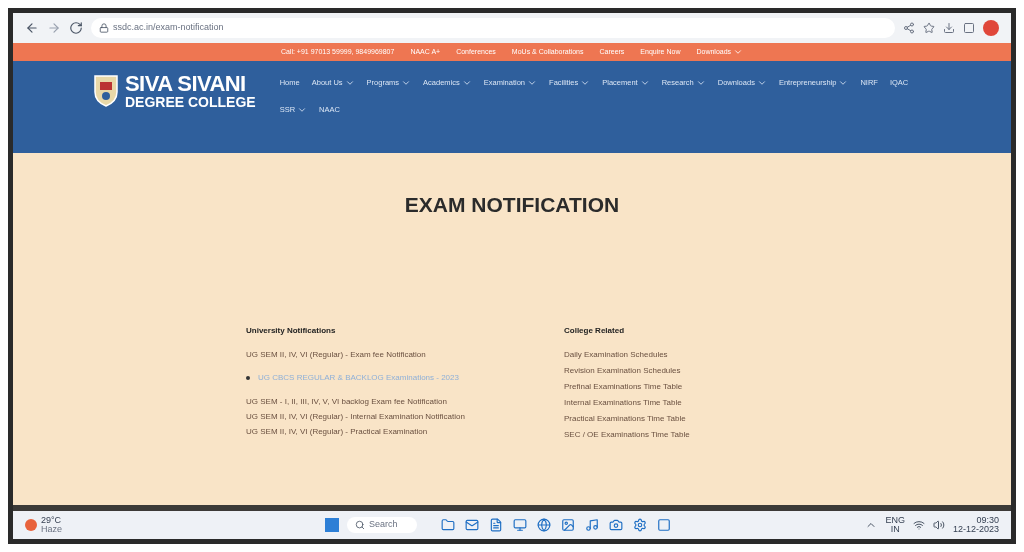 The width and height of the screenshot is (1024, 552). I want to click on url-text: ssdc.ac.in/exam-notification, so click(168, 28).